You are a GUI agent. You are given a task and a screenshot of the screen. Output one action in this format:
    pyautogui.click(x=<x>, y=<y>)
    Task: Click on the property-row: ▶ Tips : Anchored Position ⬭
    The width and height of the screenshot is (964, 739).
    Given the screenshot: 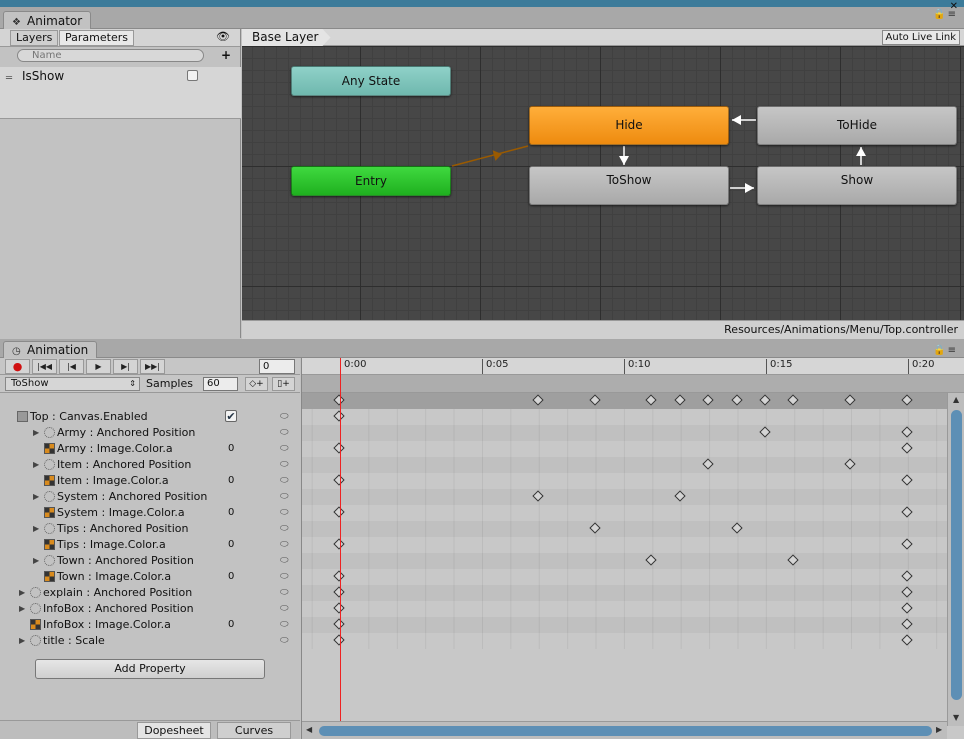 What is the action you would take?
    pyautogui.click(x=150, y=529)
    